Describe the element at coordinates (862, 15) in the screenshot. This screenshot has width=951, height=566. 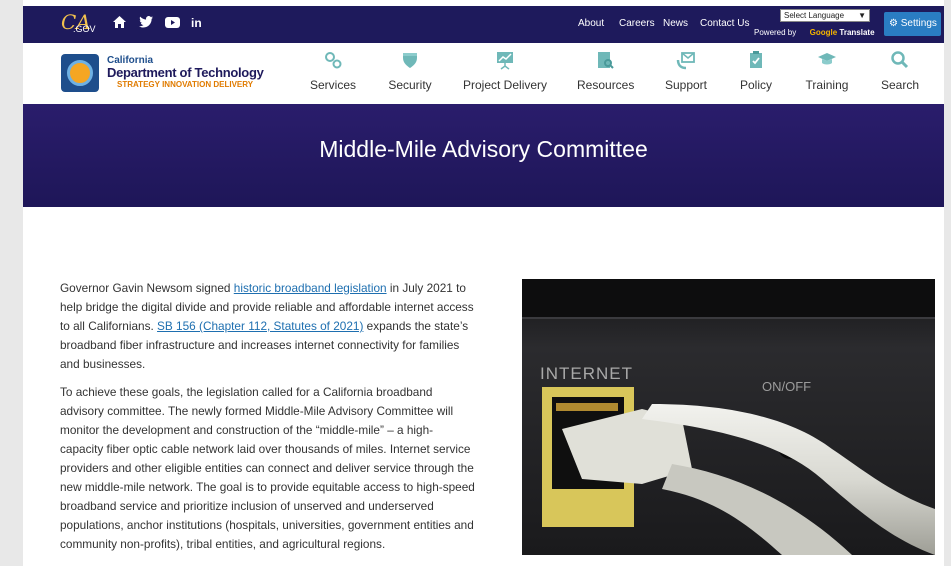
I see `chevron-down-icon: ▼` at that location.